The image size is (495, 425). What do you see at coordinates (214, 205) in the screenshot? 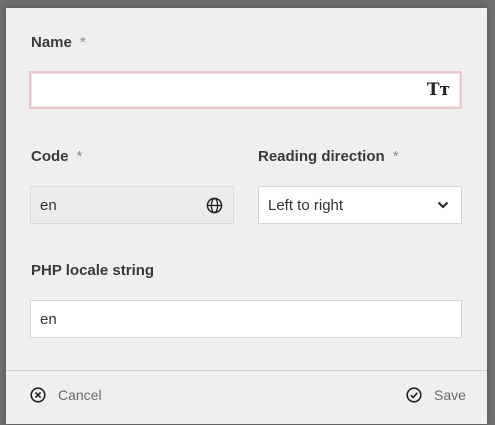
I see `globe-icon` at bounding box center [214, 205].